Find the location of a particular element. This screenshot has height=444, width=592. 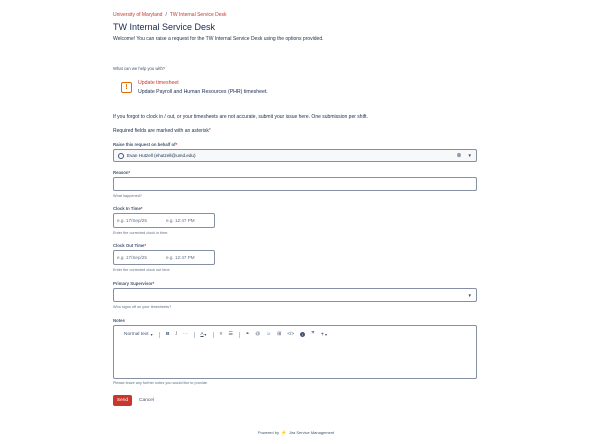

clock-out-label: Clock Out Time* is located at coordinates (130, 245).